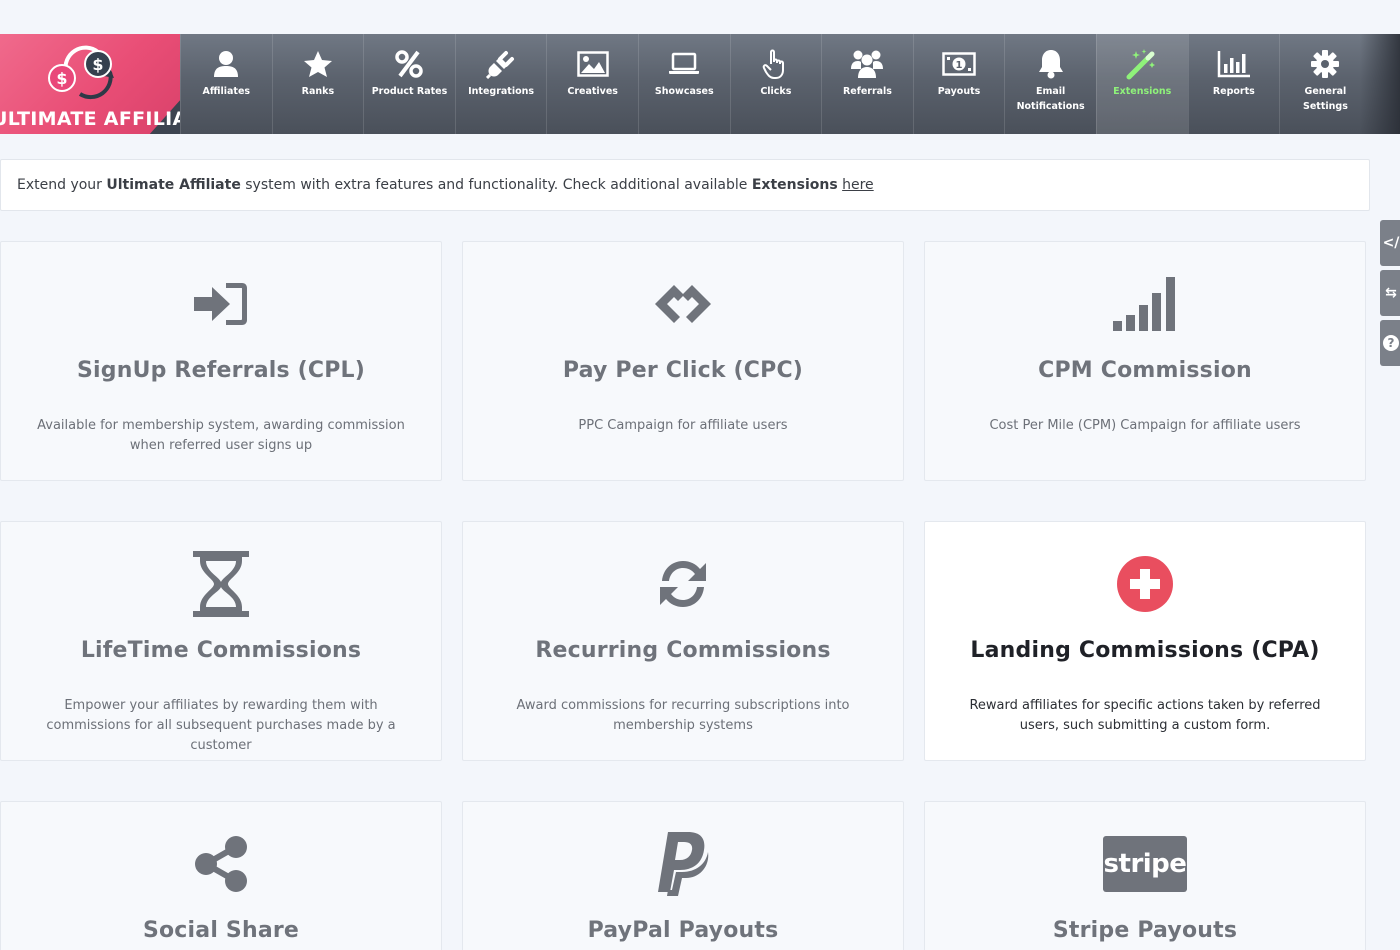 The image size is (1400, 950). I want to click on card-title: PayPal Payouts, so click(683, 930).